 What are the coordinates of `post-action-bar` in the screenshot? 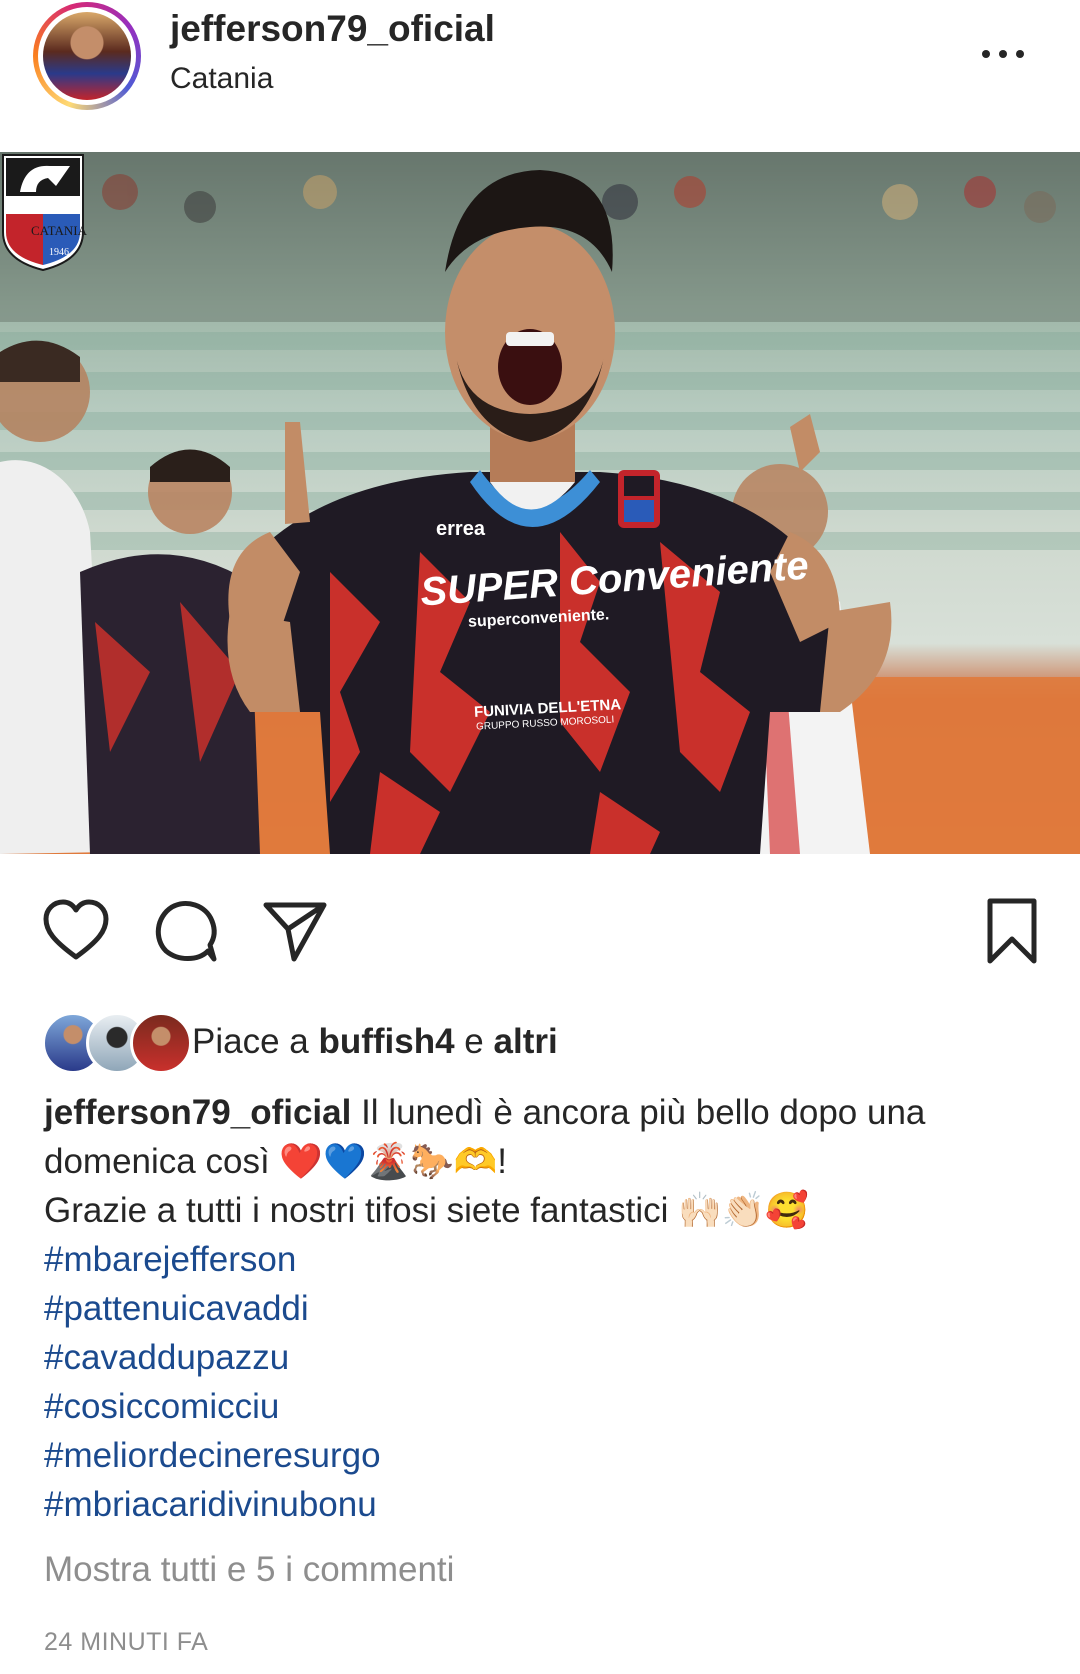 It's located at (540, 935).